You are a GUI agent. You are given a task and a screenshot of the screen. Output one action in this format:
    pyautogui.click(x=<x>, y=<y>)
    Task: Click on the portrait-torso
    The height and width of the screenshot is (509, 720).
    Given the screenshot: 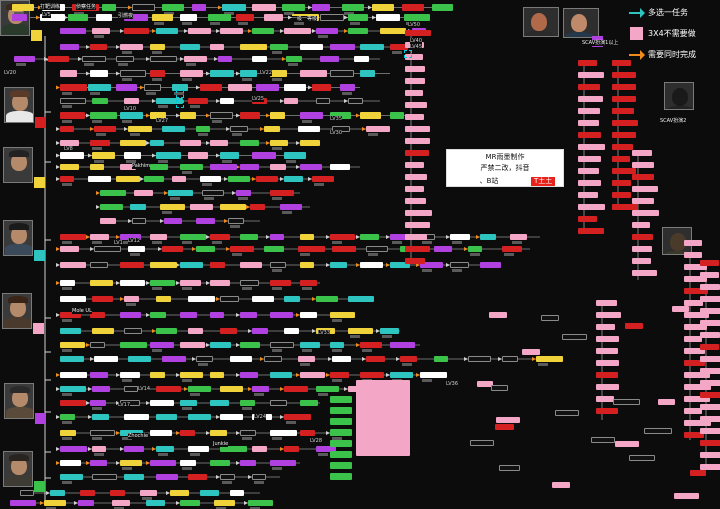 What is the action you would take?
    pyautogui.click(x=19, y=412)
    